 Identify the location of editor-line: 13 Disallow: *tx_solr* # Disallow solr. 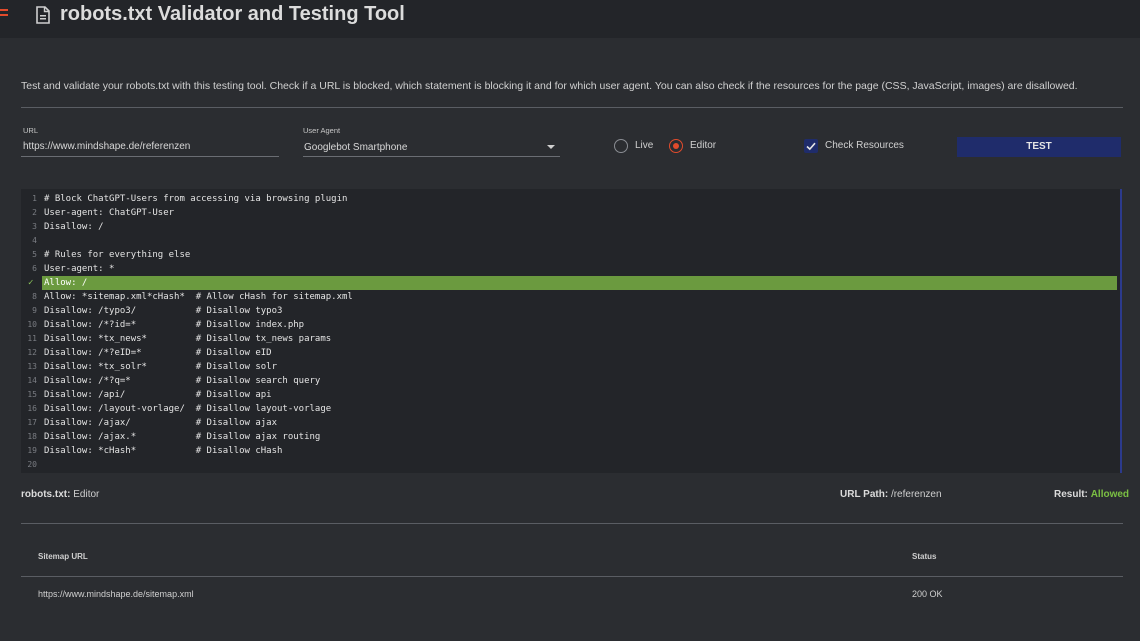
(570, 367).